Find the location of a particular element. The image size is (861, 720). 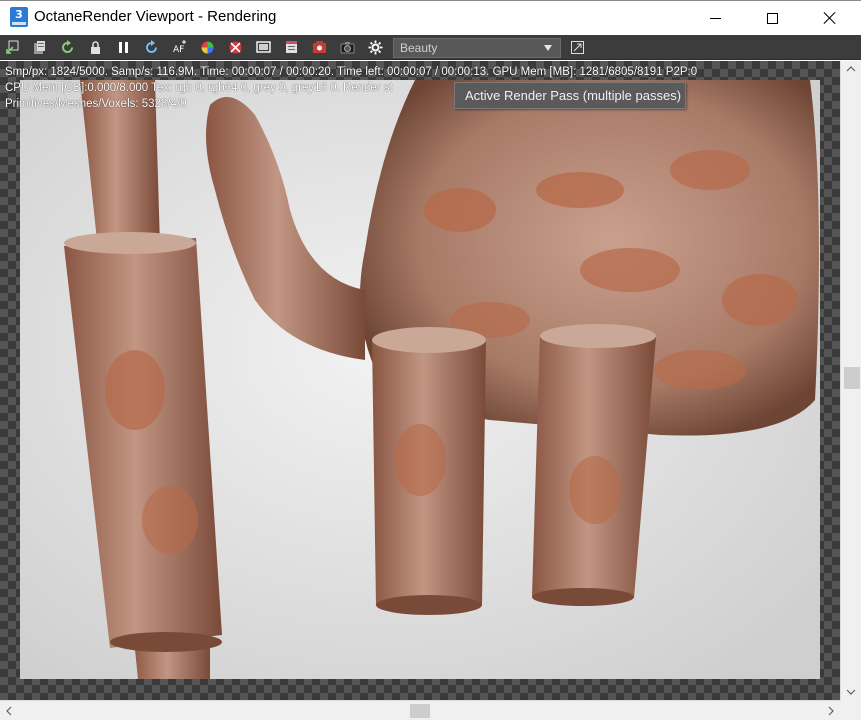

minimize-button is located at coordinates (715, 18).